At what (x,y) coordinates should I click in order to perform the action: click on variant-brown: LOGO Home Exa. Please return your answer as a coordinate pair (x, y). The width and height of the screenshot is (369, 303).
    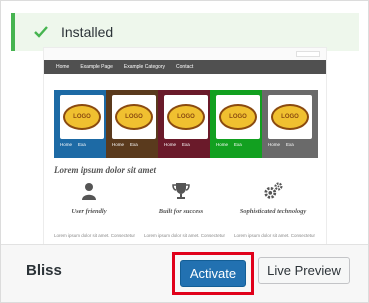
    Looking at the image, I should click on (134, 124).